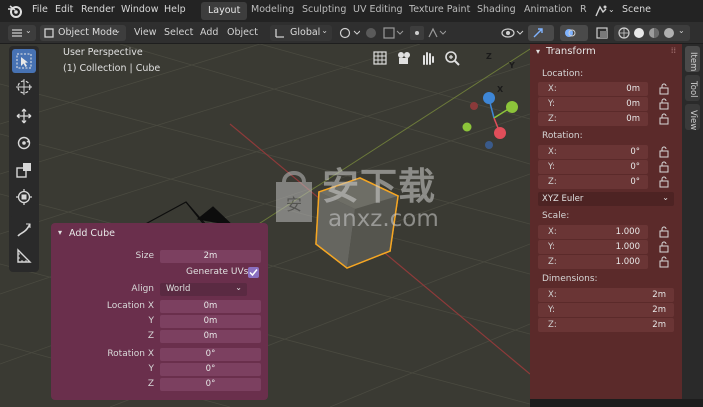 This screenshot has width=703, height=407. Describe the element at coordinates (210, 321) in the screenshot. I see `location-y-field: 0m` at that location.